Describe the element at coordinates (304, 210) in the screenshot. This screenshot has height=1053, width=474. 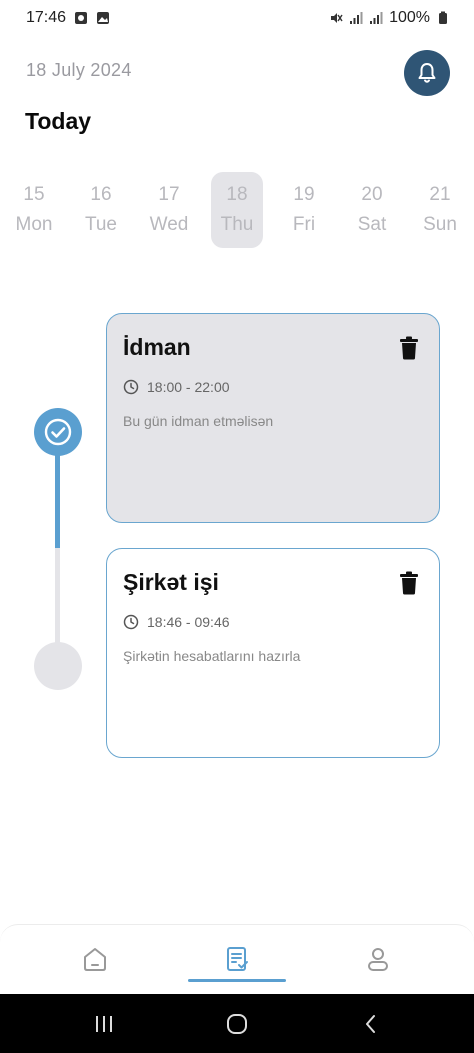
I see `day-fri: 19 Fri` at that location.